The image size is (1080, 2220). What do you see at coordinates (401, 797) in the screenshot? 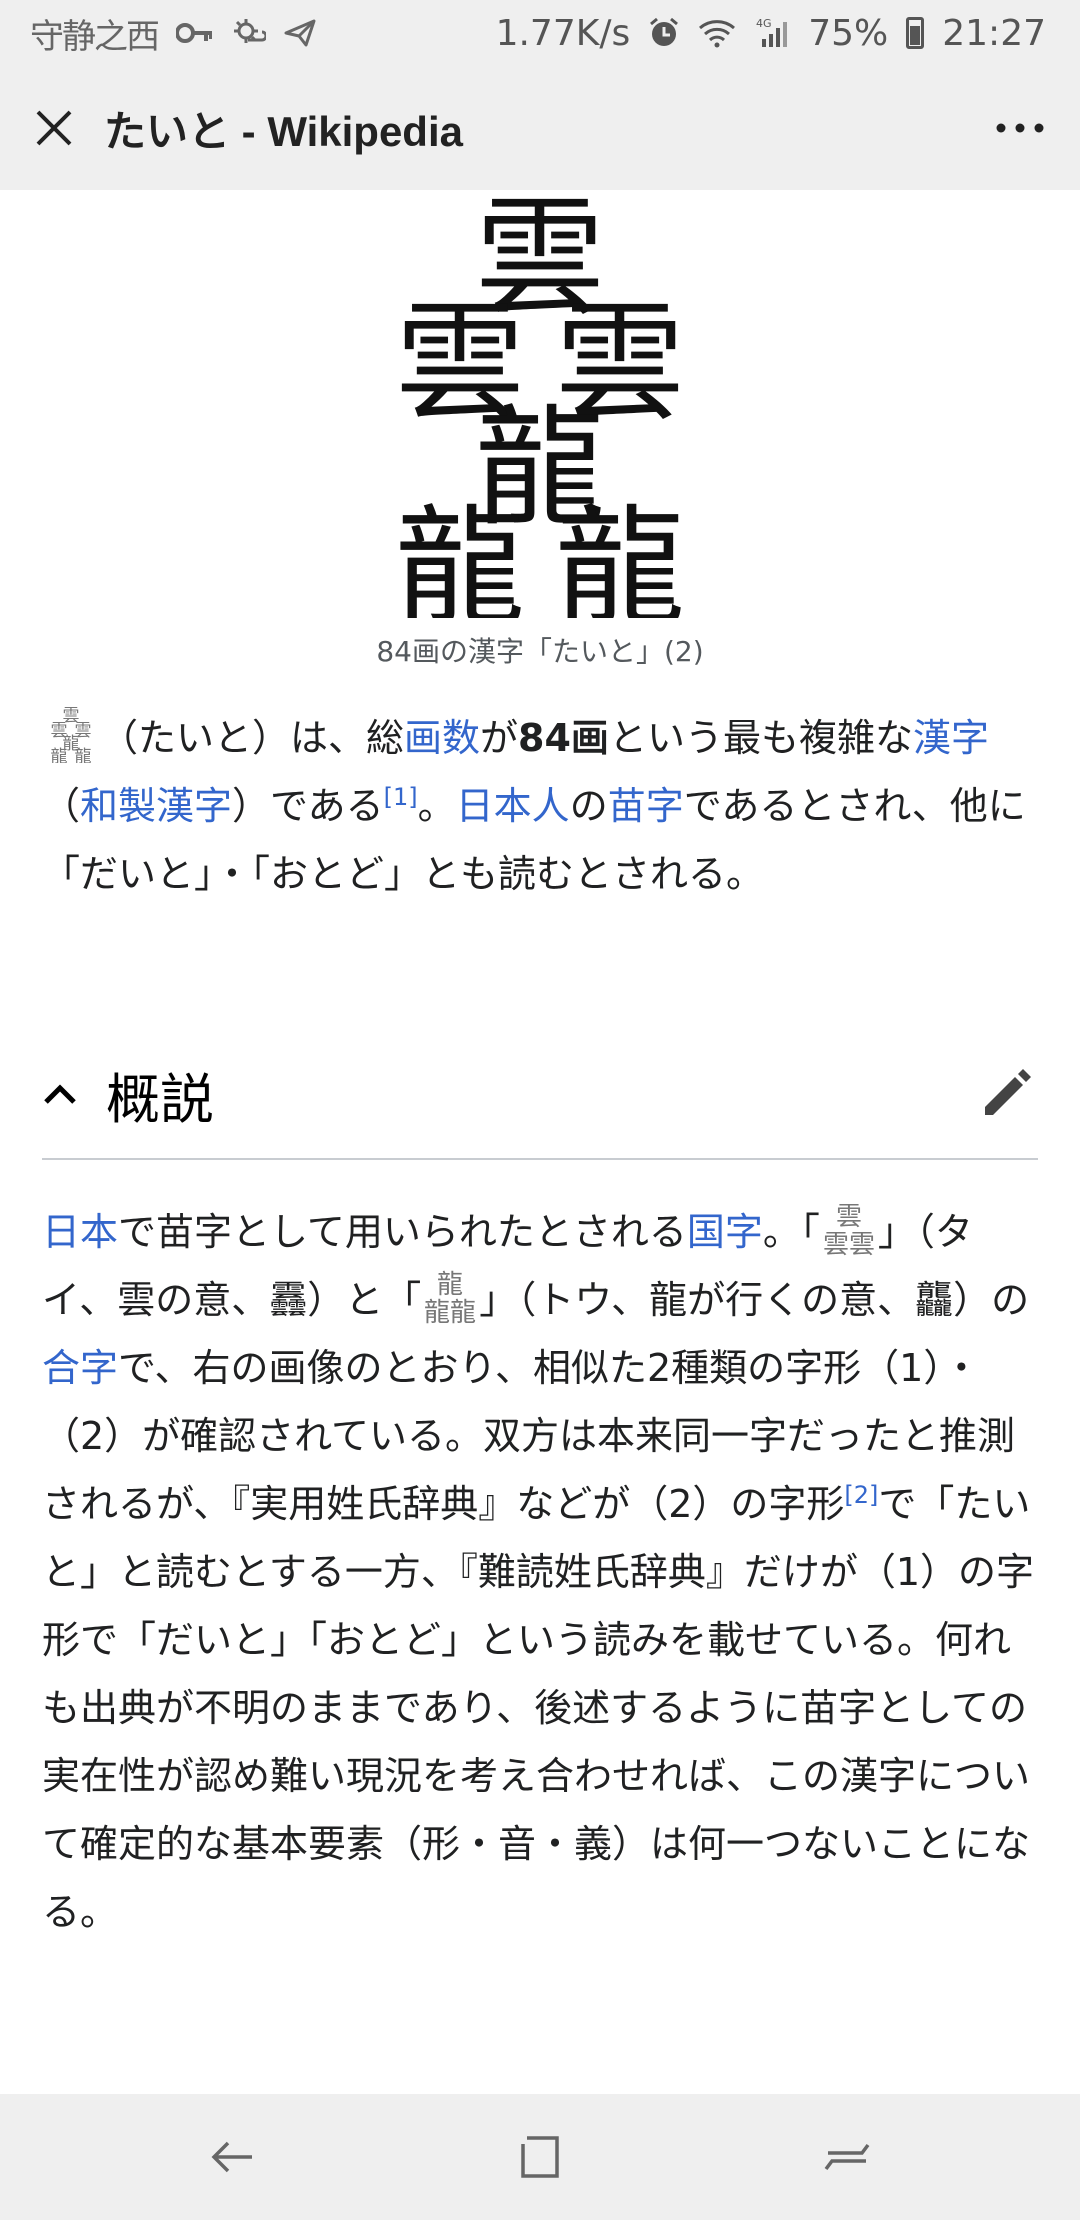
I see `reference-1: [1]` at bounding box center [401, 797].